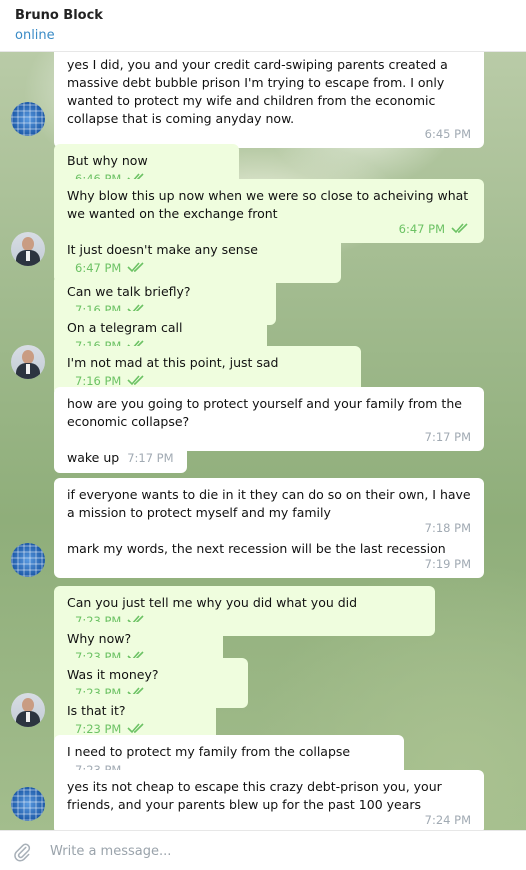 This screenshot has height=870, width=526. I want to click on message-time: 7:17 PM, so click(150, 458).